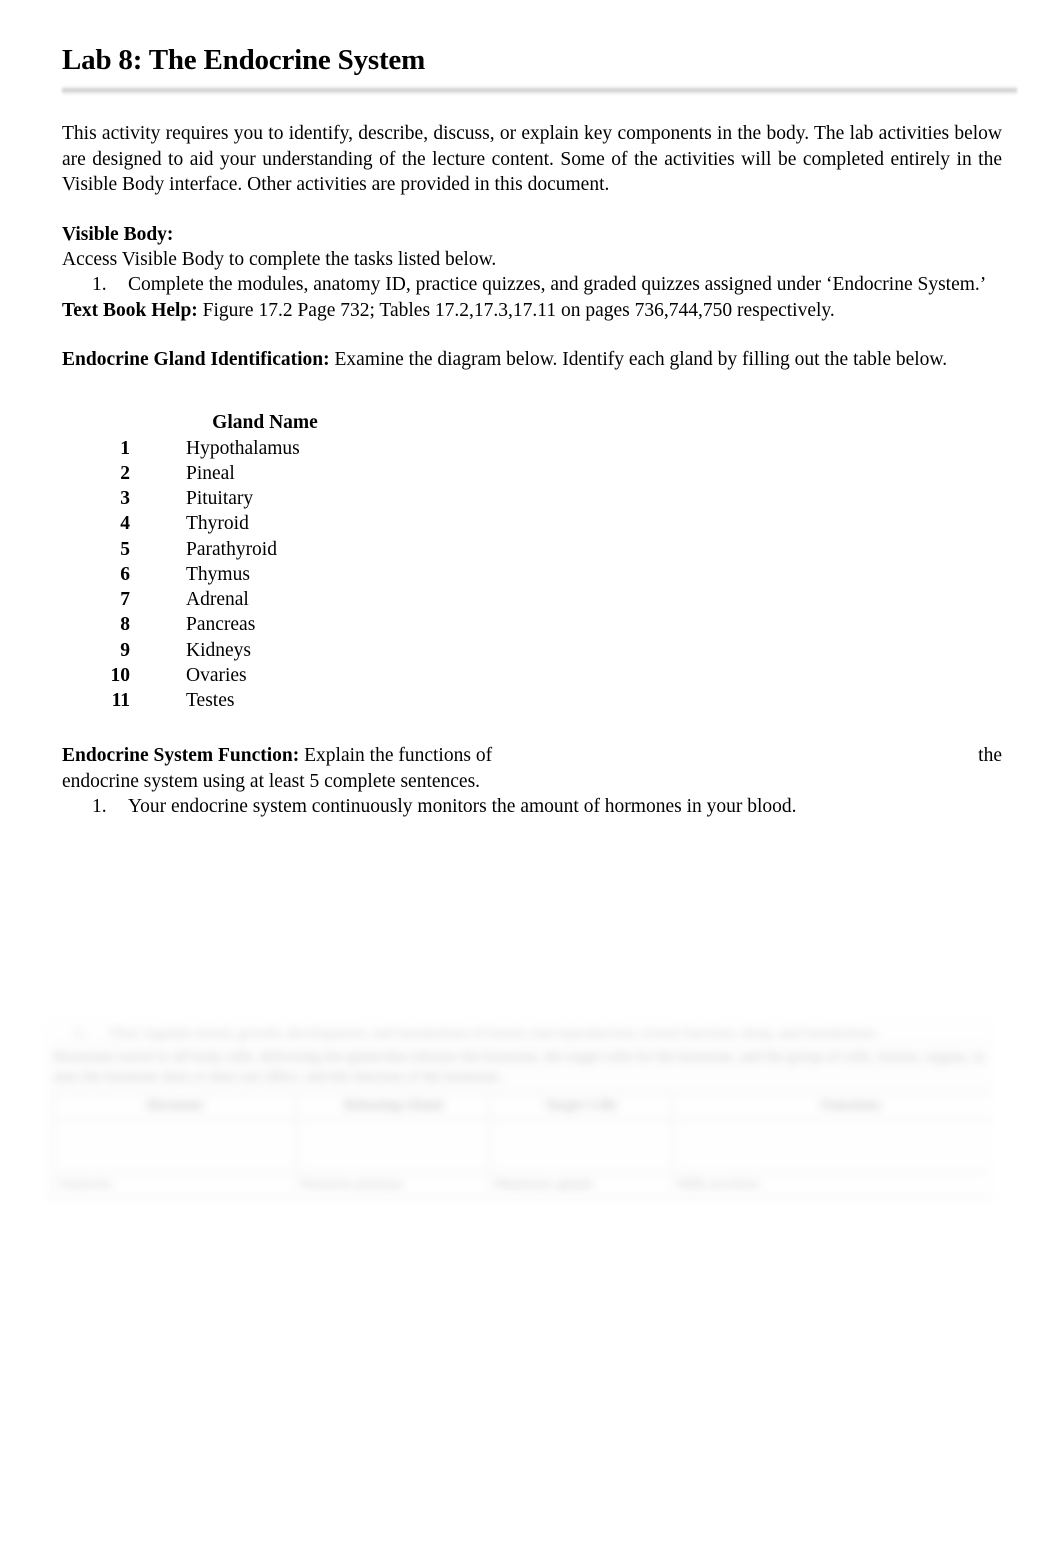 The height and width of the screenshot is (1556, 1062). I want to click on table-row: 5 Parathyroid, so click(532, 549).